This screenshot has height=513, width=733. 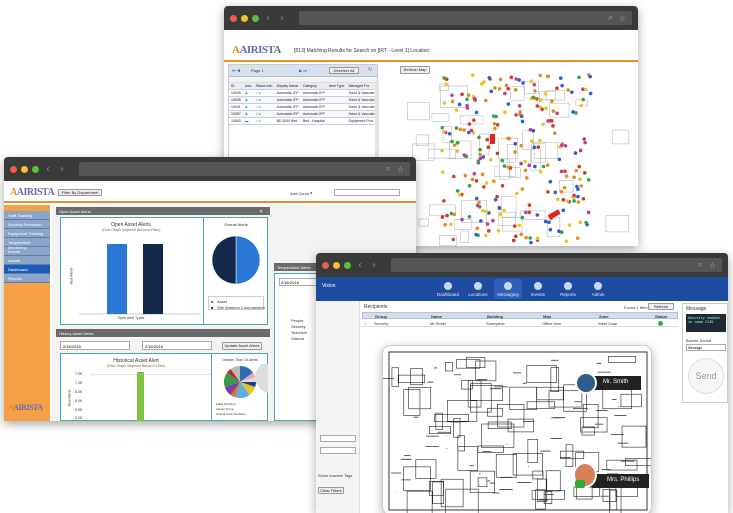 I want to click on show-inactive-checkbox: Show Inactive Tags, so click(x=335, y=475).